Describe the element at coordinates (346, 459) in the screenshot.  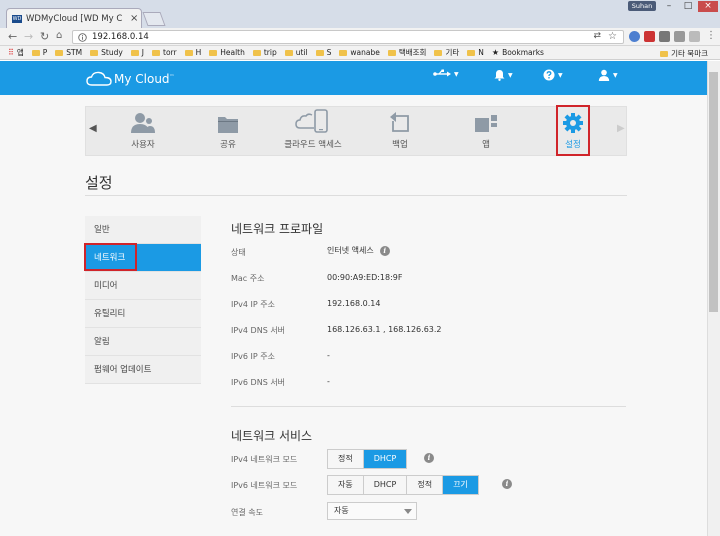
I see `ipv4-mode-static: 정적` at that location.